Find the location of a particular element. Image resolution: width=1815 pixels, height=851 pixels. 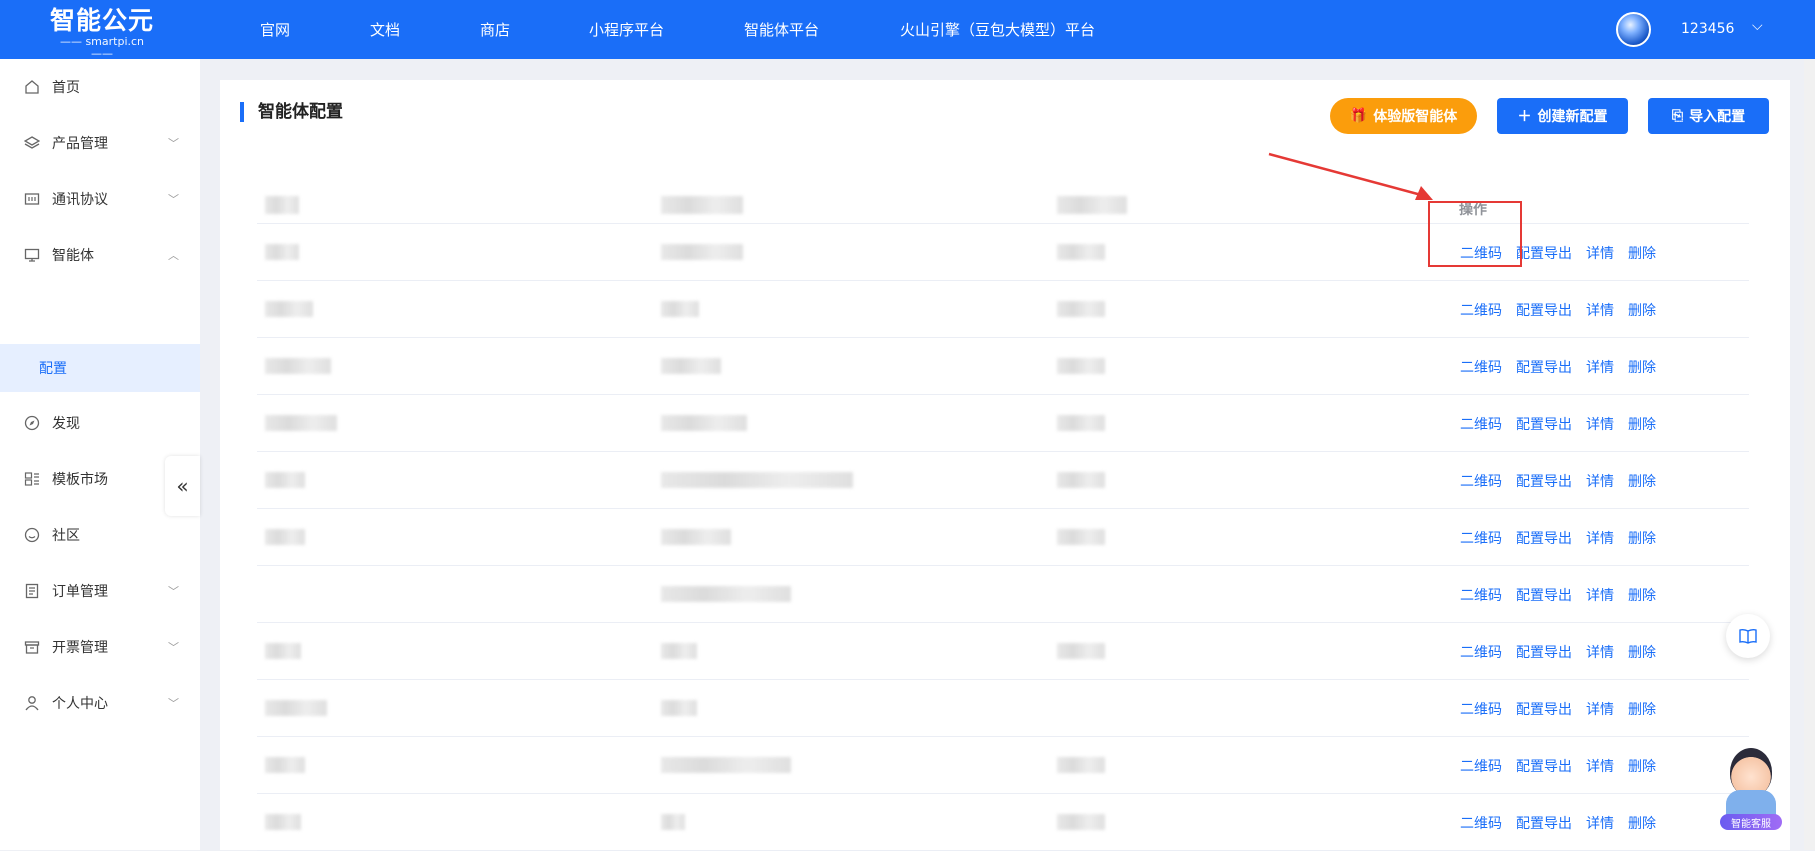

collapse-sidebar-button: « is located at coordinates (182, 486).